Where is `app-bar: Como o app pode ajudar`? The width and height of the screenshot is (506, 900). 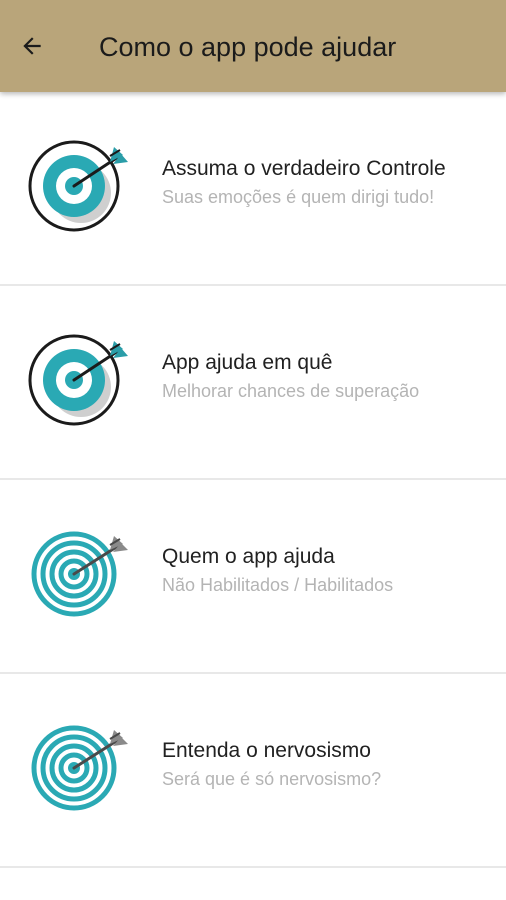 app-bar: Como o app pode ajudar is located at coordinates (253, 46).